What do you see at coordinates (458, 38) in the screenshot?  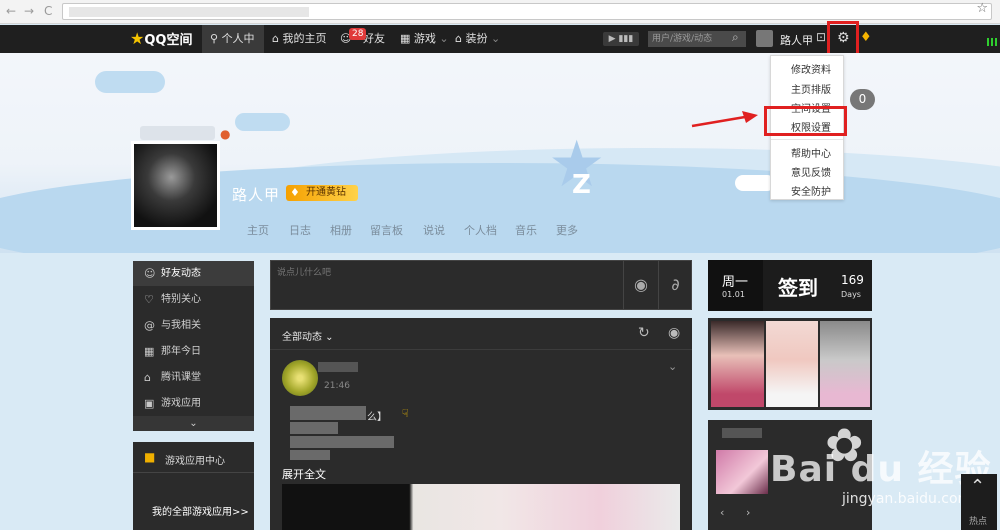 I see `shirt-icon: ⌂` at bounding box center [458, 38].